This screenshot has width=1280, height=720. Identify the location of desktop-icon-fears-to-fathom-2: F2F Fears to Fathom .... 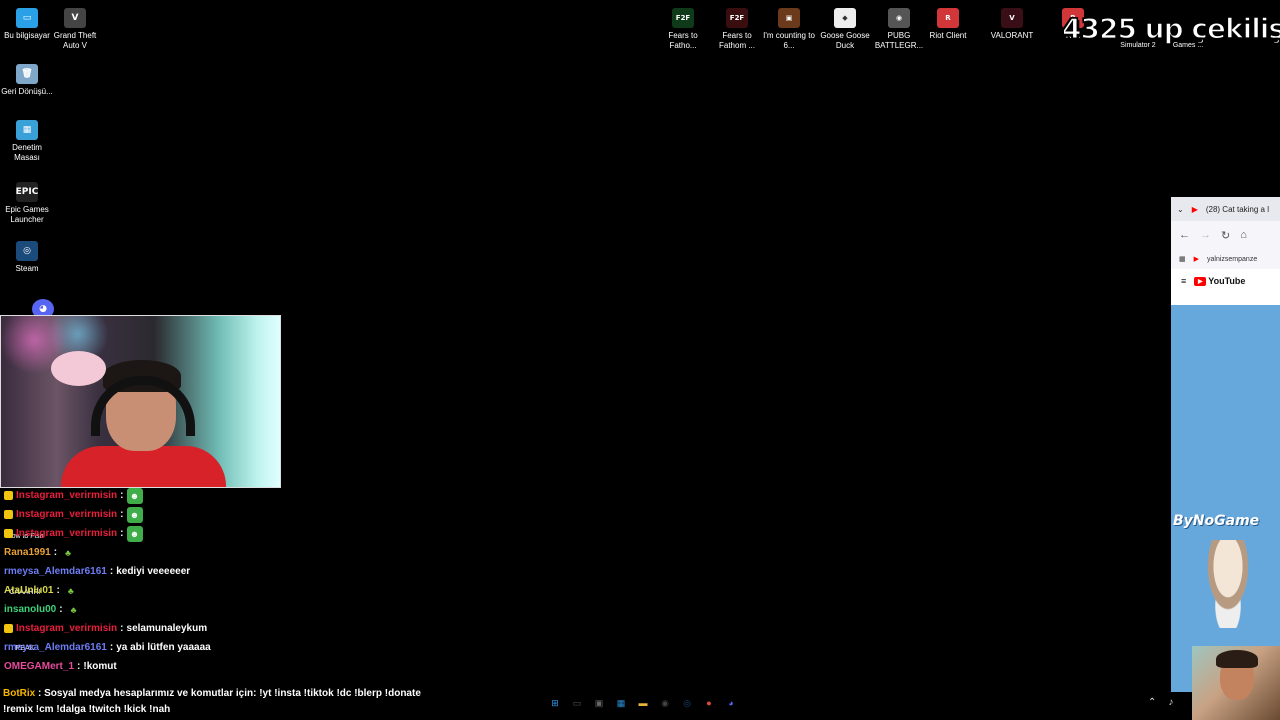
(737, 29).